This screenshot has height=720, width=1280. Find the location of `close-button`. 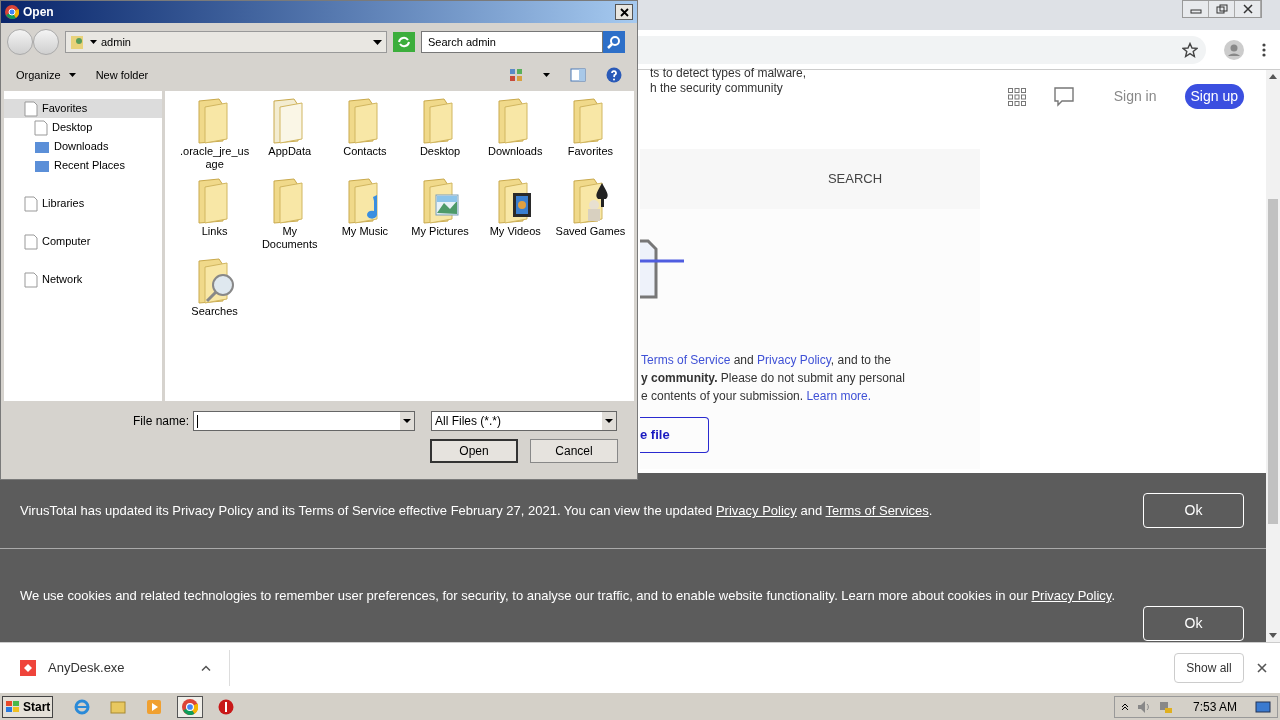

close-button is located at coordinates (624, 12).